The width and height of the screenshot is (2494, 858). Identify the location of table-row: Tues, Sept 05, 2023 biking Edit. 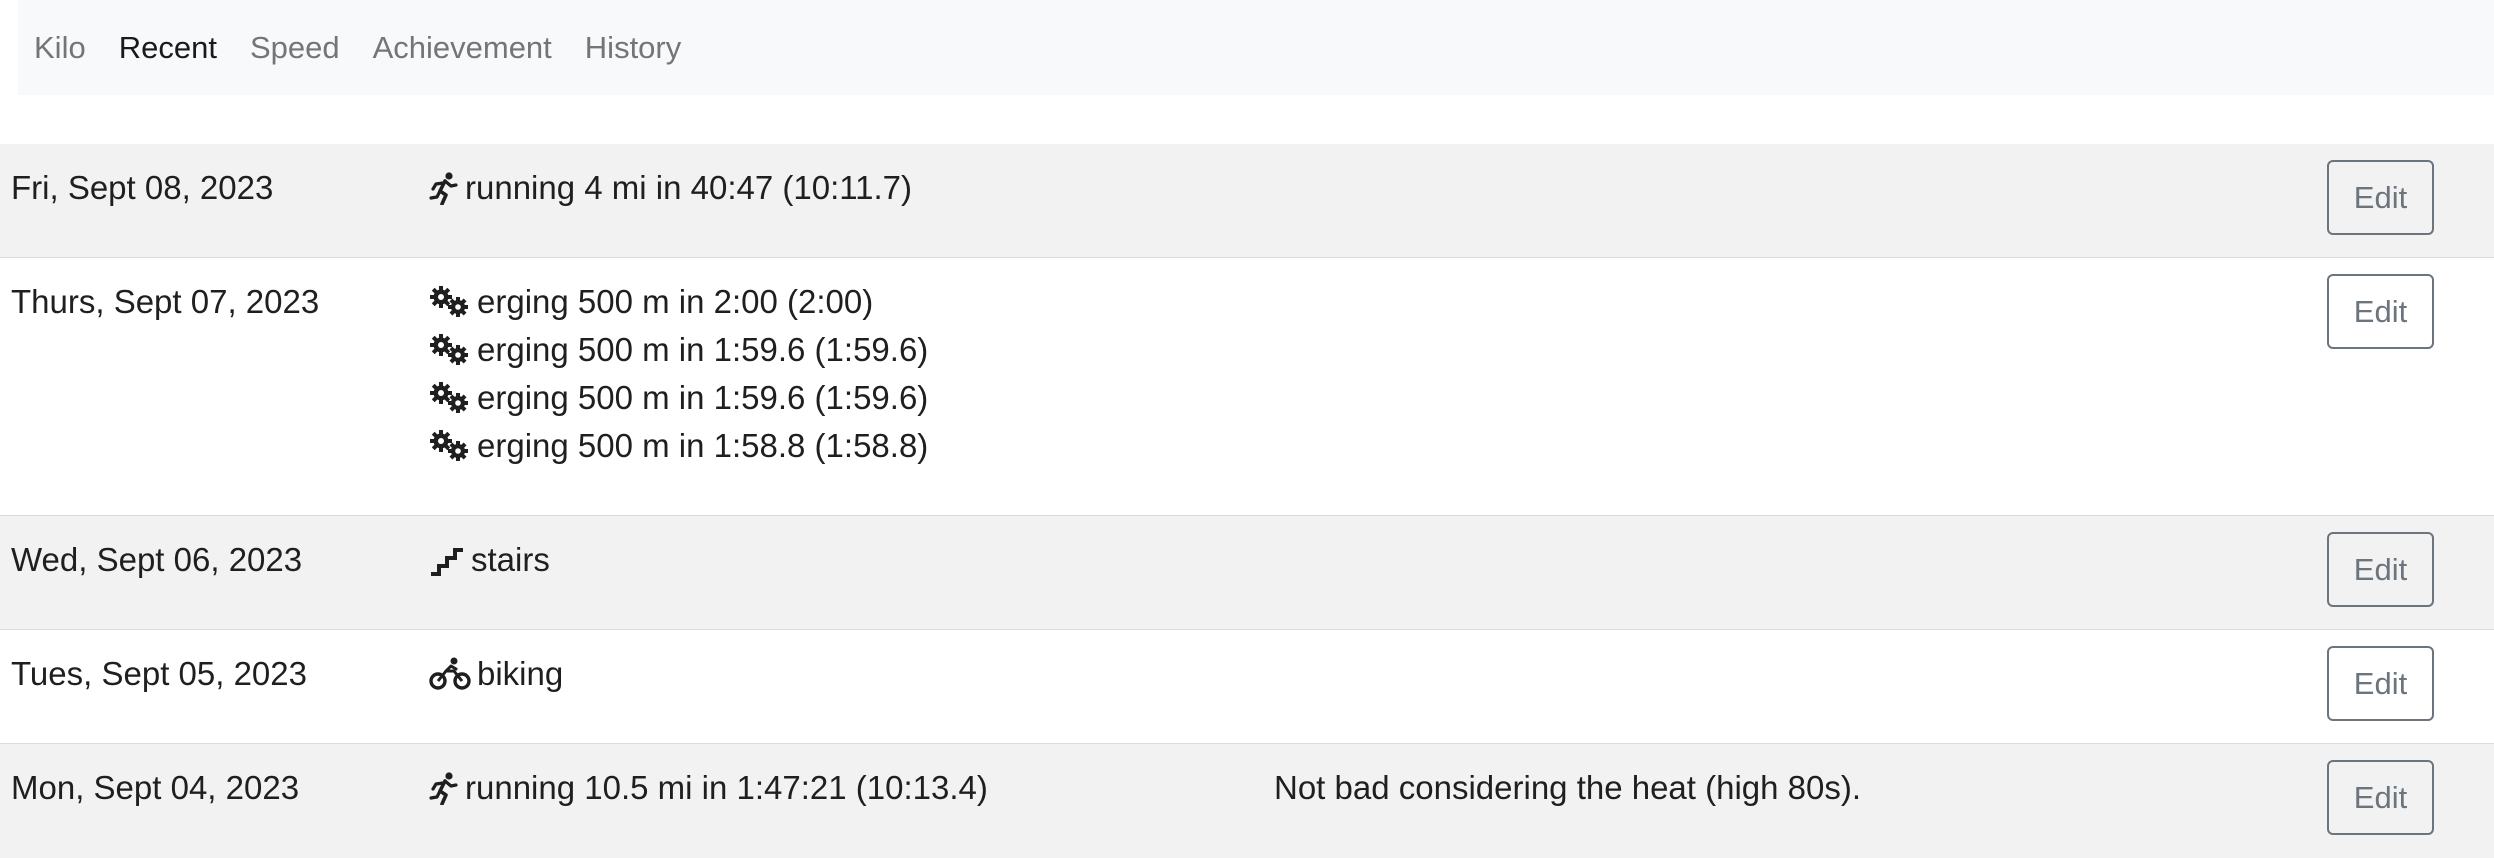
(1247, 687).